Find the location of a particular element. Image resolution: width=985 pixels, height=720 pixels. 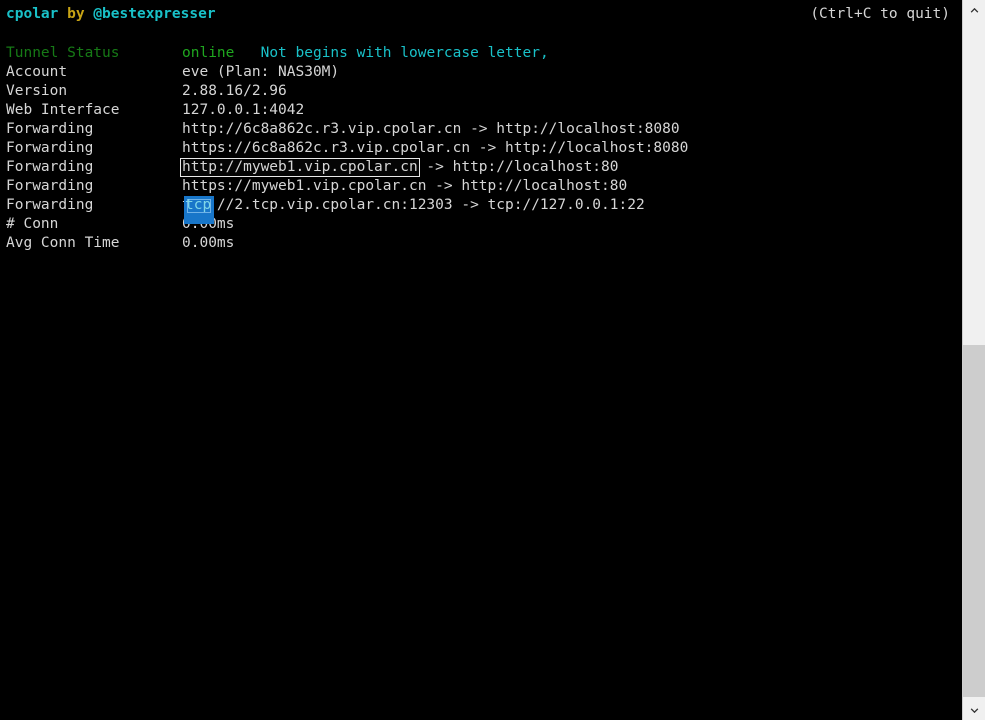

vertical-scrollbar is located at coordinates (973, 360).